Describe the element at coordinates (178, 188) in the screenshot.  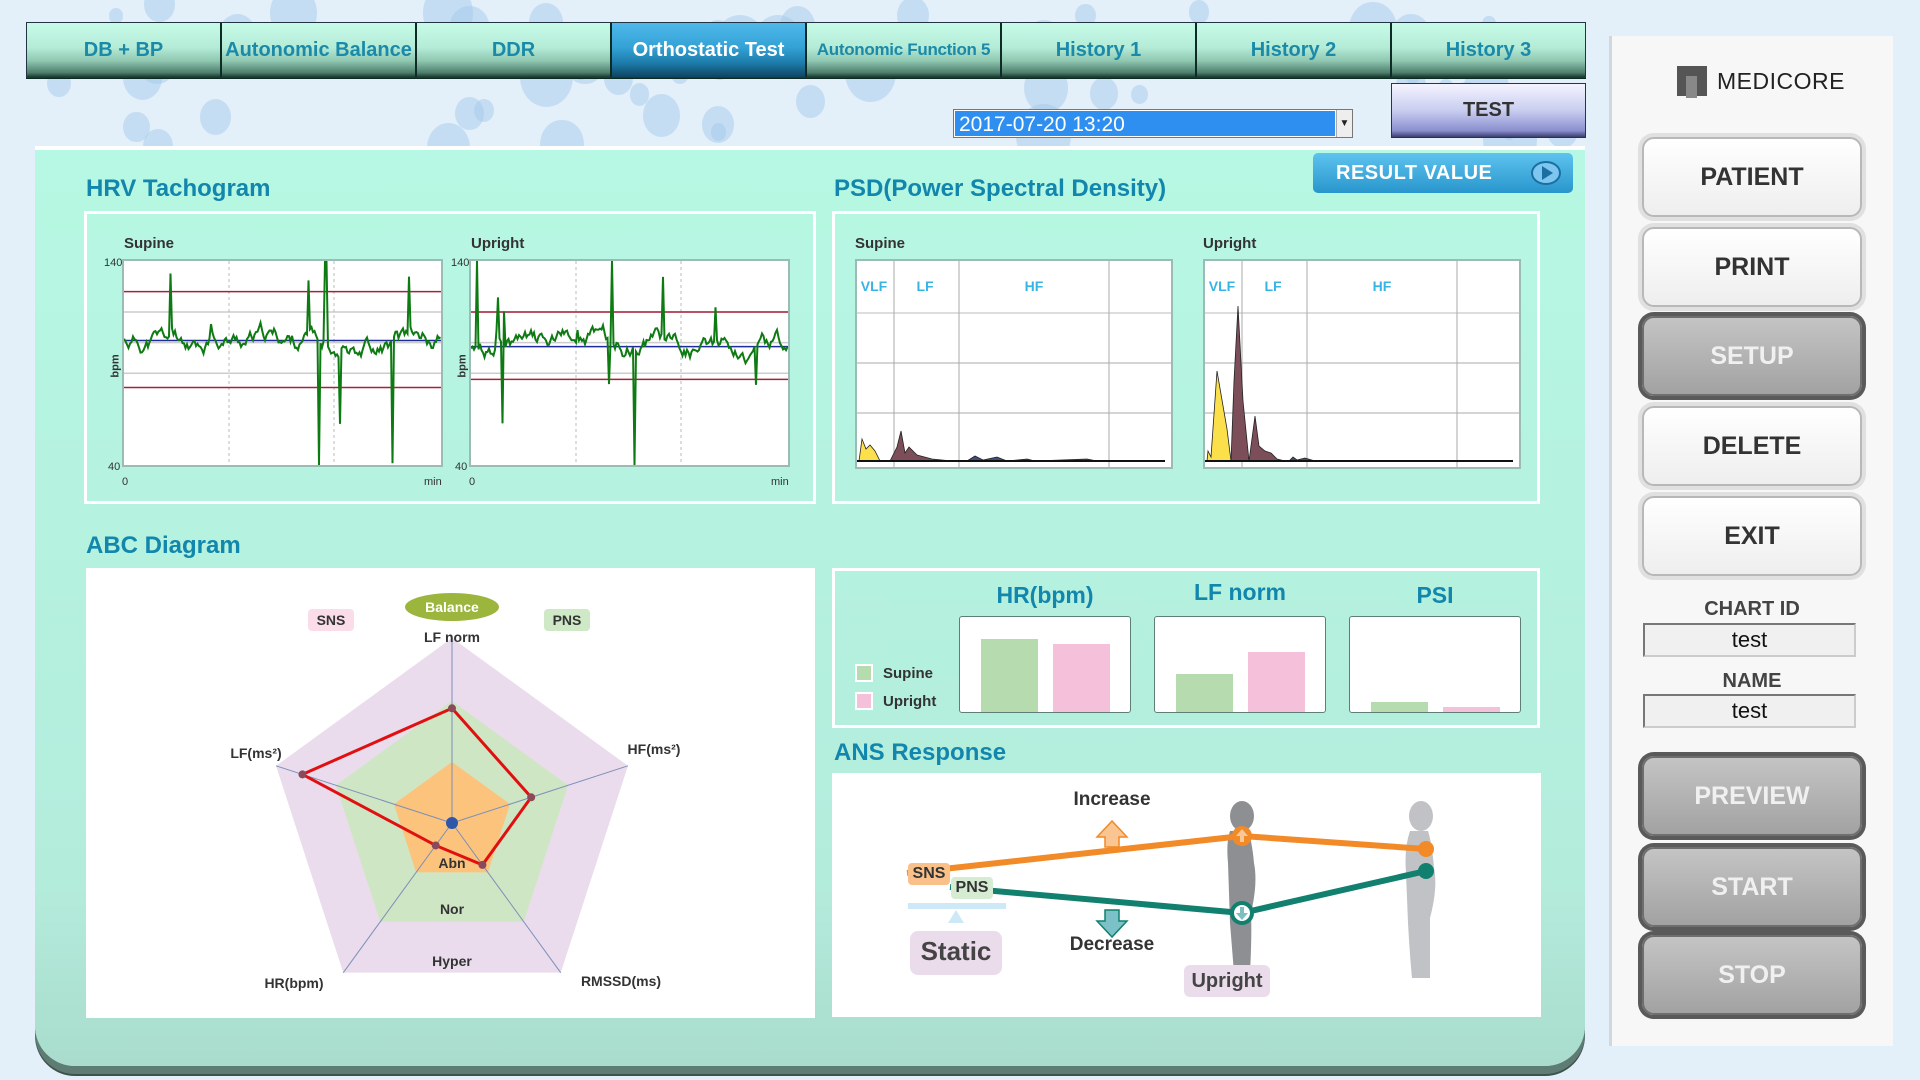
I see `hrv-title: HRV Tachogram` at that location.